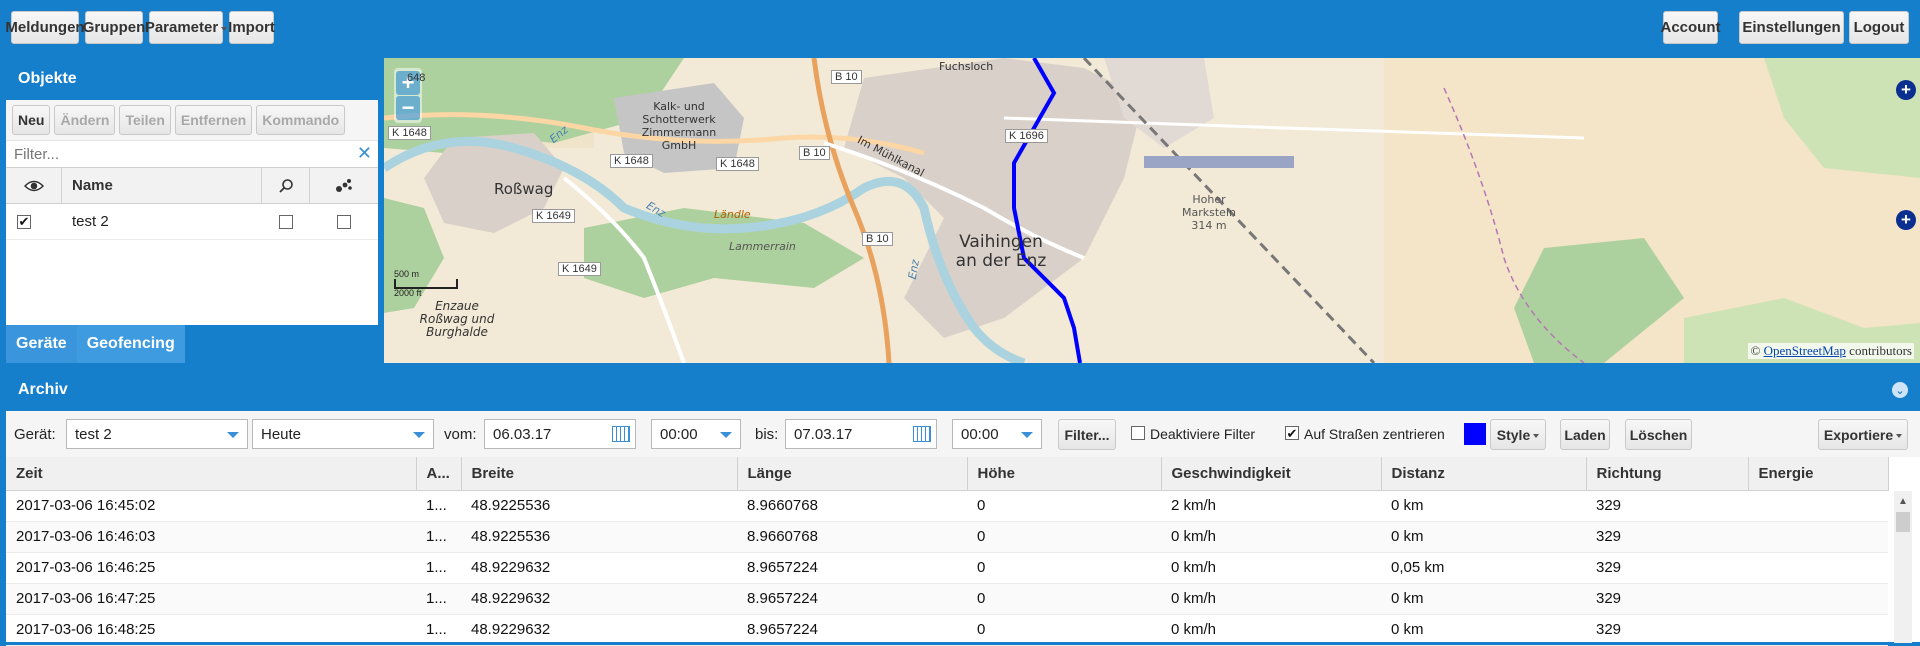 The image size is (1920, 646). What do you see at coordinates (1880, 350) in the screenshot?
I see `attribution-suffix: contributors` at bounding box center [1880, 350].